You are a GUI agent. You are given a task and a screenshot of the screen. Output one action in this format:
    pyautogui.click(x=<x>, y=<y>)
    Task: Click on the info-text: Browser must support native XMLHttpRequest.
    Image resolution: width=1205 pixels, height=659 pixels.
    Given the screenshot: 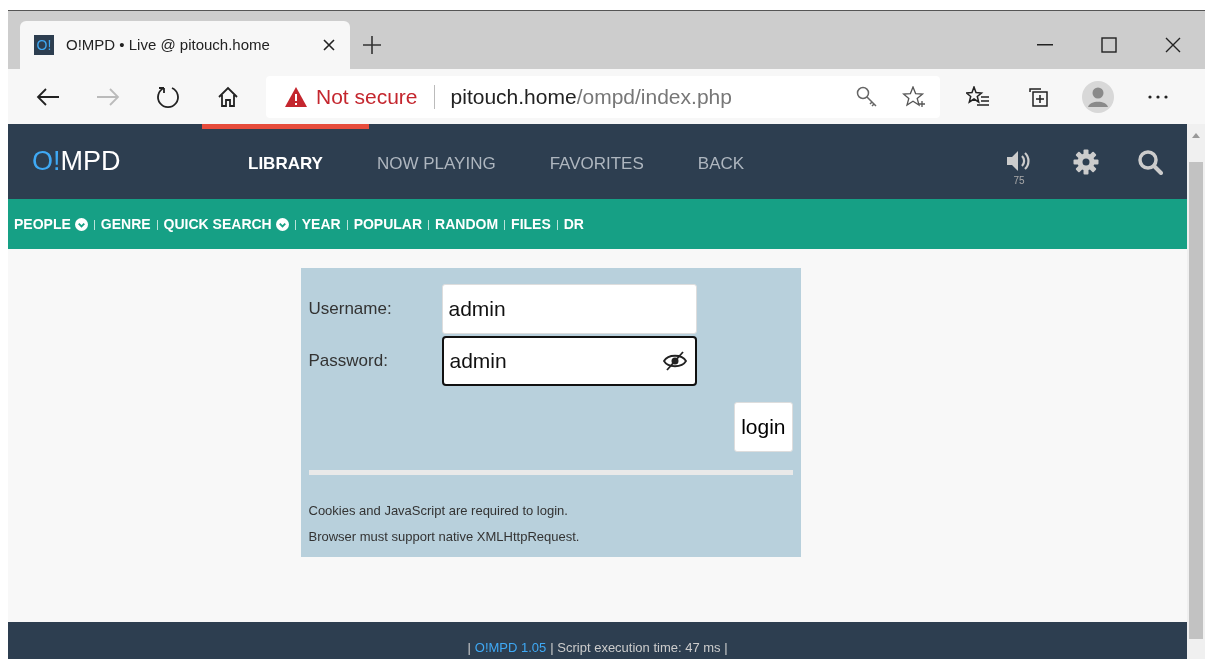 What is the action you would take?
    pyautogui.click(x=444, y=536)
    